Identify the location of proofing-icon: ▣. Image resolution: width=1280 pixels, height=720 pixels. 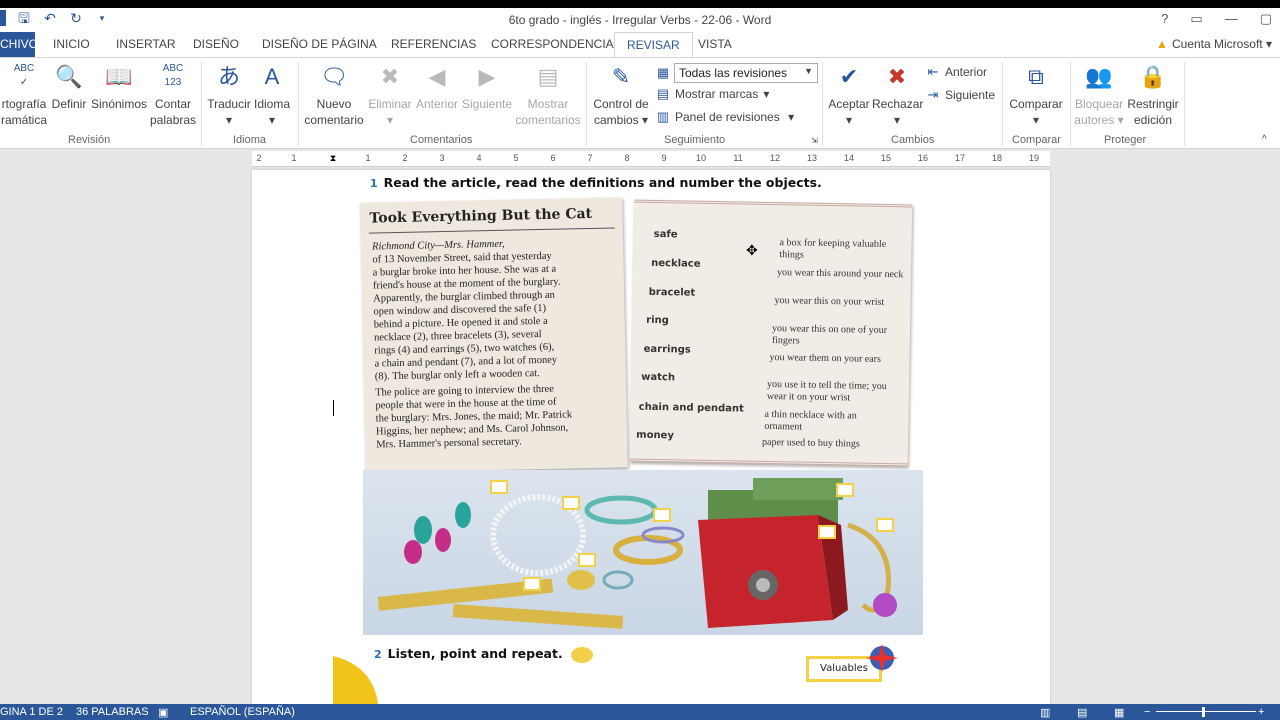
(163, 712).